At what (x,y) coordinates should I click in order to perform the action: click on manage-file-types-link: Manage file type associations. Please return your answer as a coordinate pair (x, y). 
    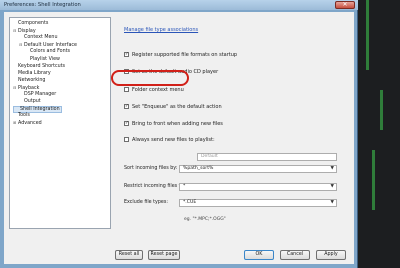
    Looking at the image, I should click on (161, 30).